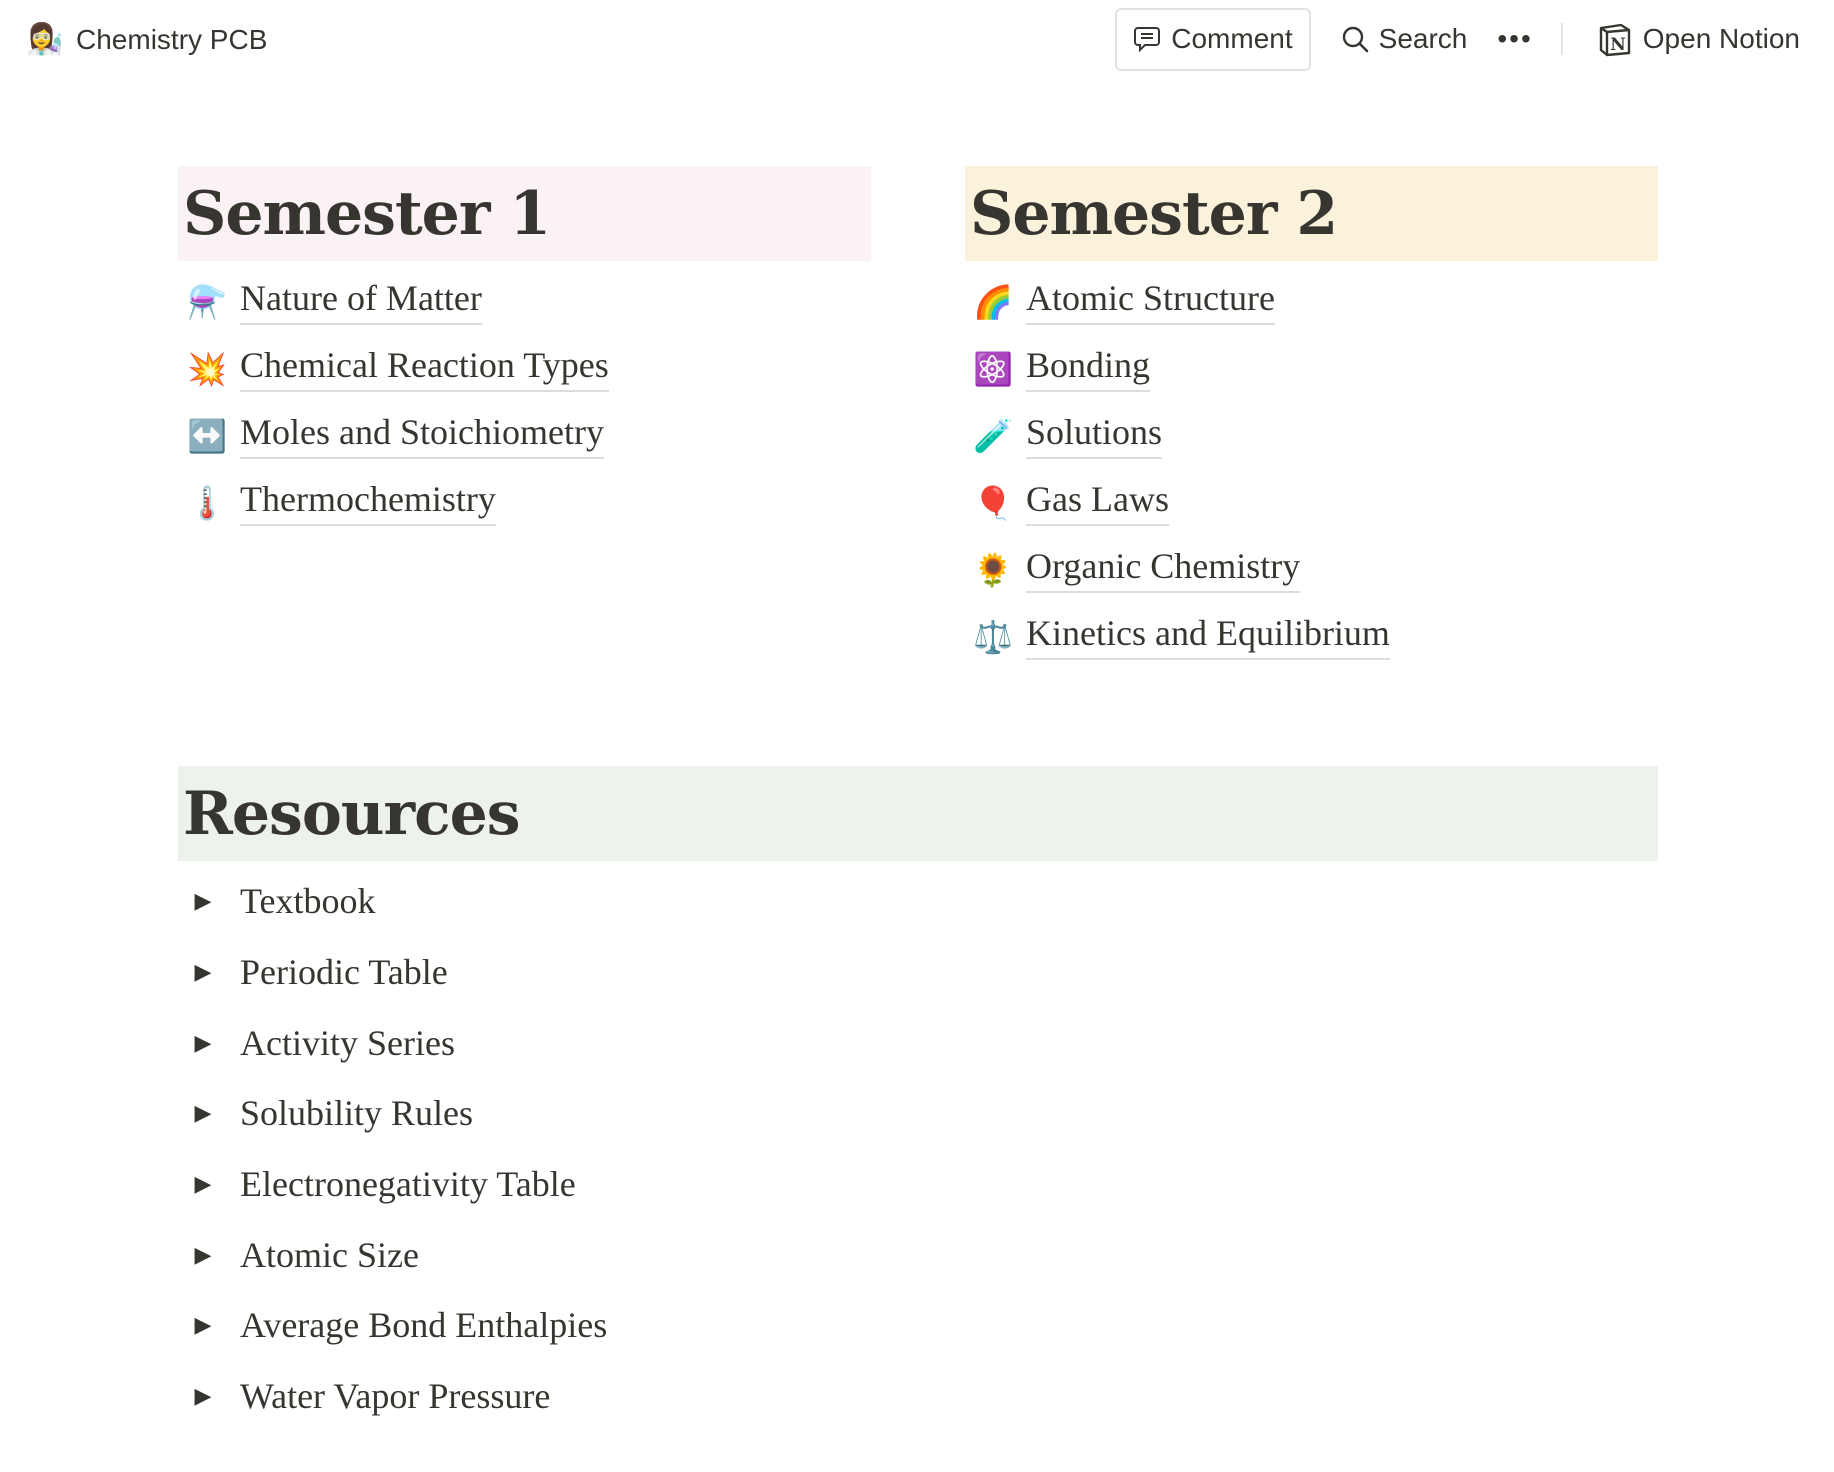 This screenshot has width=1834, height=1472. What do you see at coordinates (357, 1113) in the screenshot?
I see `toggle-label: Solubility Rules` at bounding box center [357, 1113].